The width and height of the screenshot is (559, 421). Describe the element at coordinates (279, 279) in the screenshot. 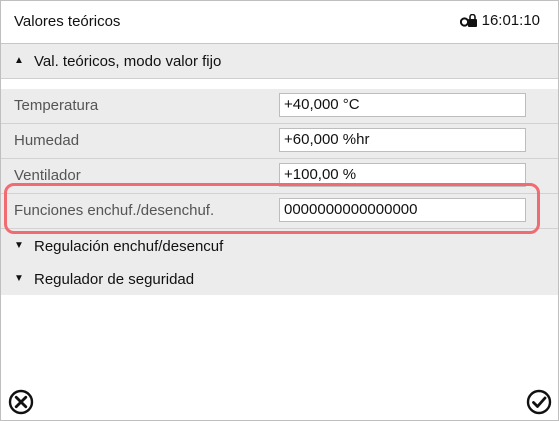

I see `section-safety-controller: ▼ Regulador de seguridad` at that location.